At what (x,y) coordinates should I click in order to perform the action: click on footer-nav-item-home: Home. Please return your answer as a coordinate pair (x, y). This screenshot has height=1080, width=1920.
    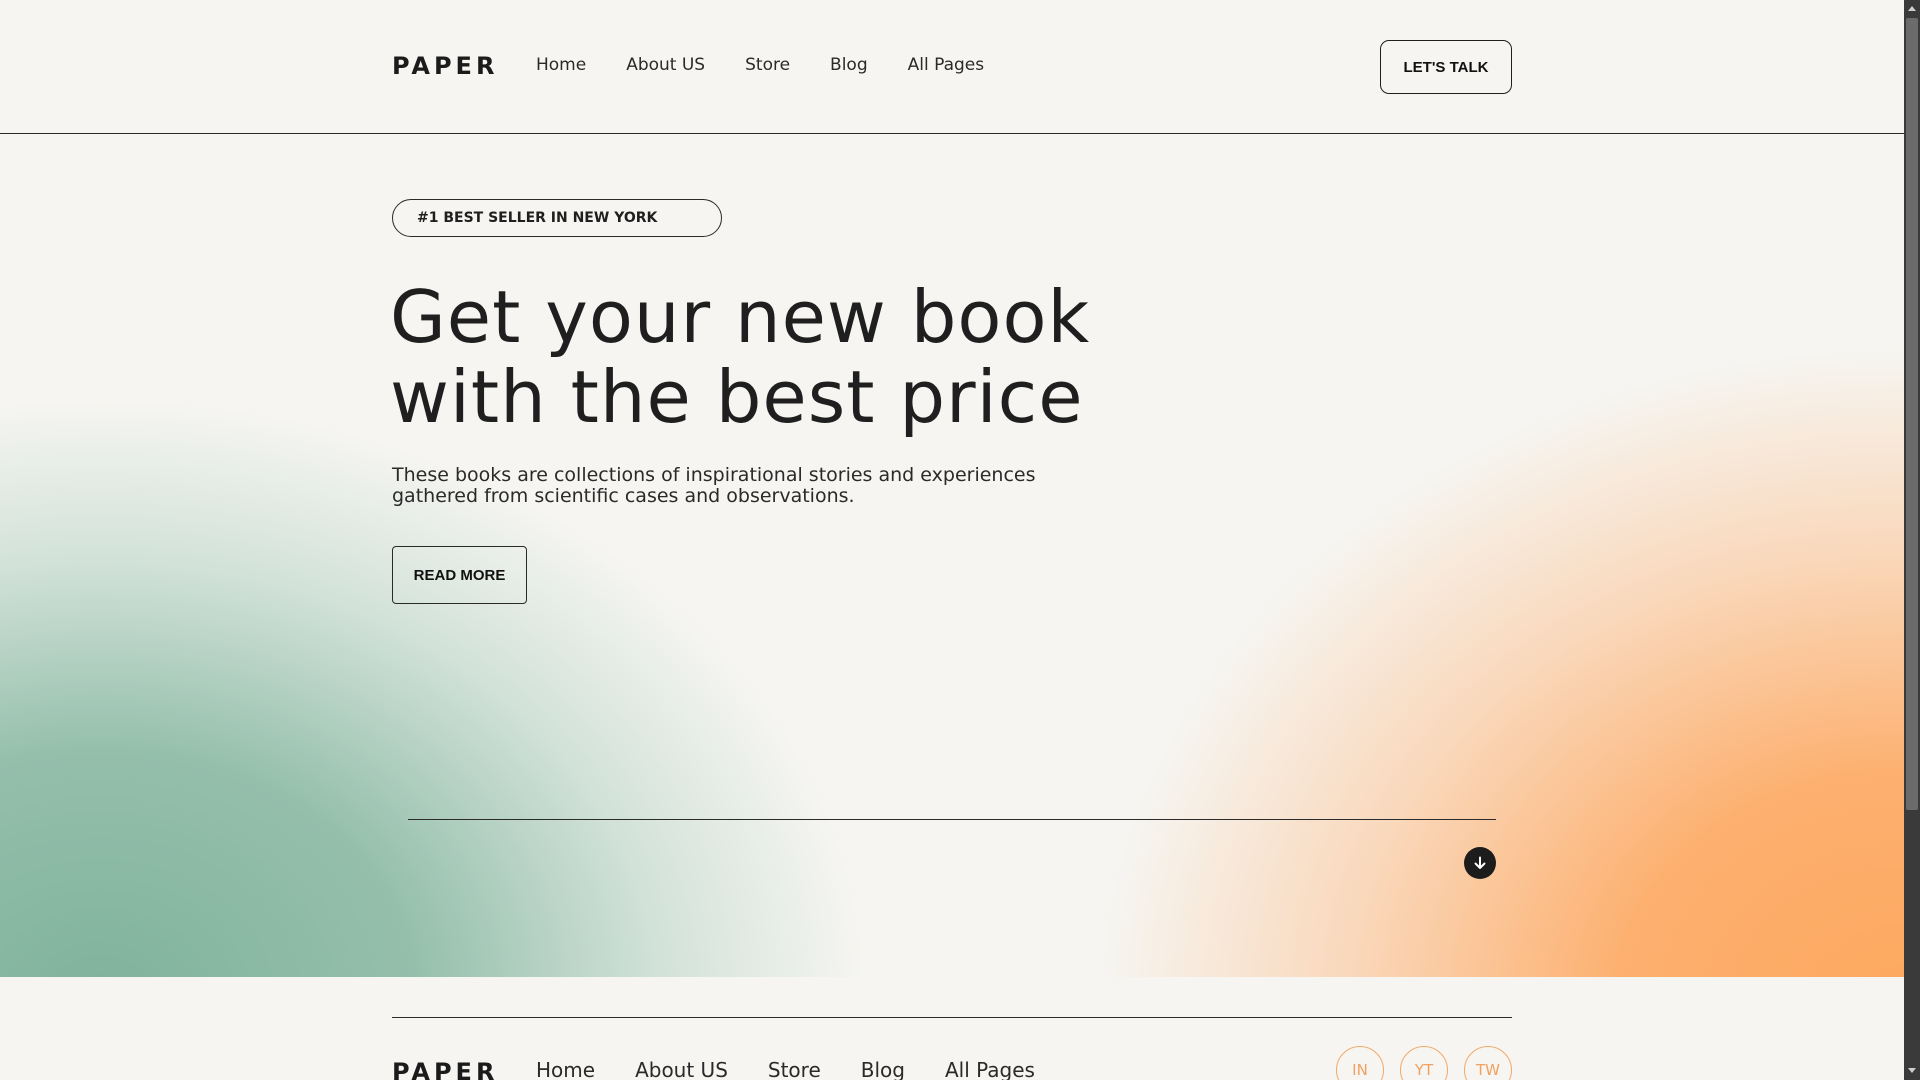
    Looking at the image, I should click on (565, 1069).